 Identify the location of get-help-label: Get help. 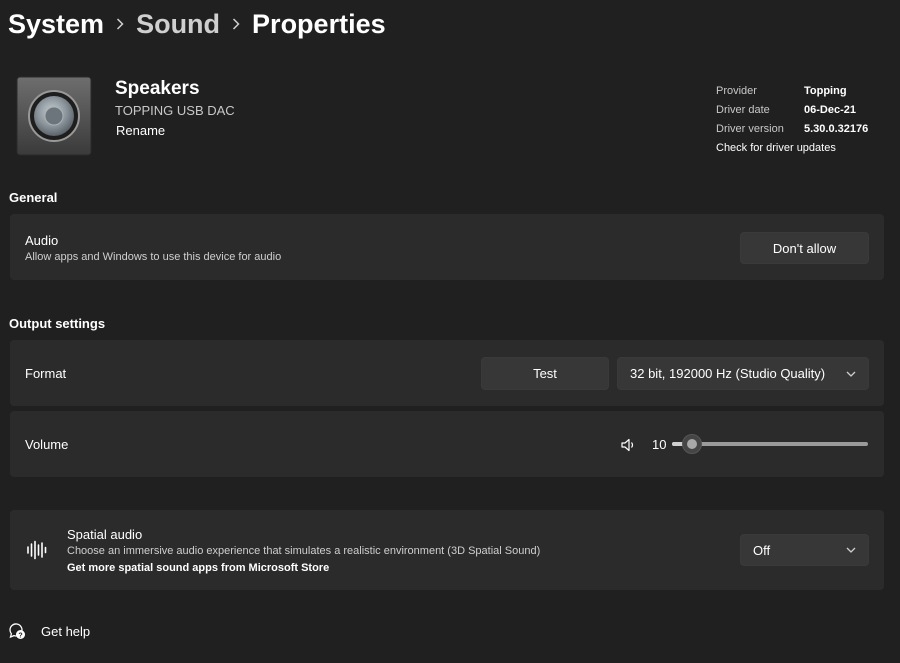
(66, 631).